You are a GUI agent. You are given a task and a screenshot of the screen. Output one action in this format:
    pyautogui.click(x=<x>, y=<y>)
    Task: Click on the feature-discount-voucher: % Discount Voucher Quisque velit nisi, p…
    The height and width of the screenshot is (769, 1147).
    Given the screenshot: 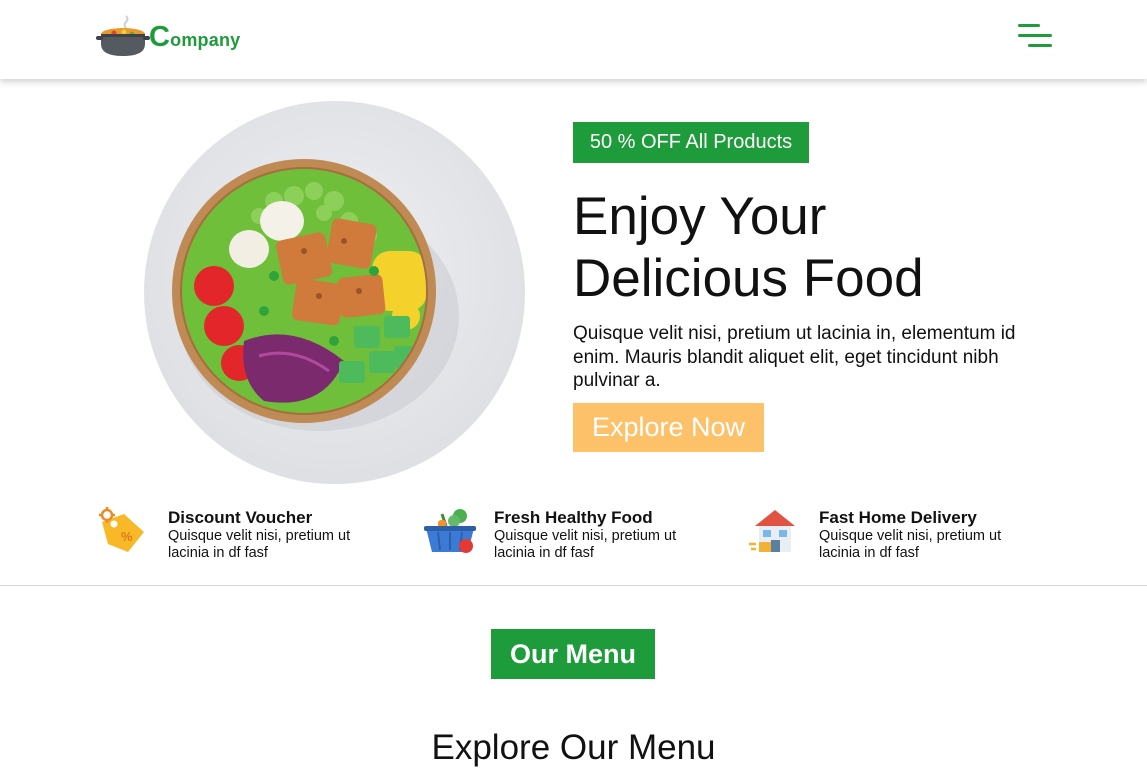 What is the action you would take?
    pyautogui.click(x=248, y=536)
    